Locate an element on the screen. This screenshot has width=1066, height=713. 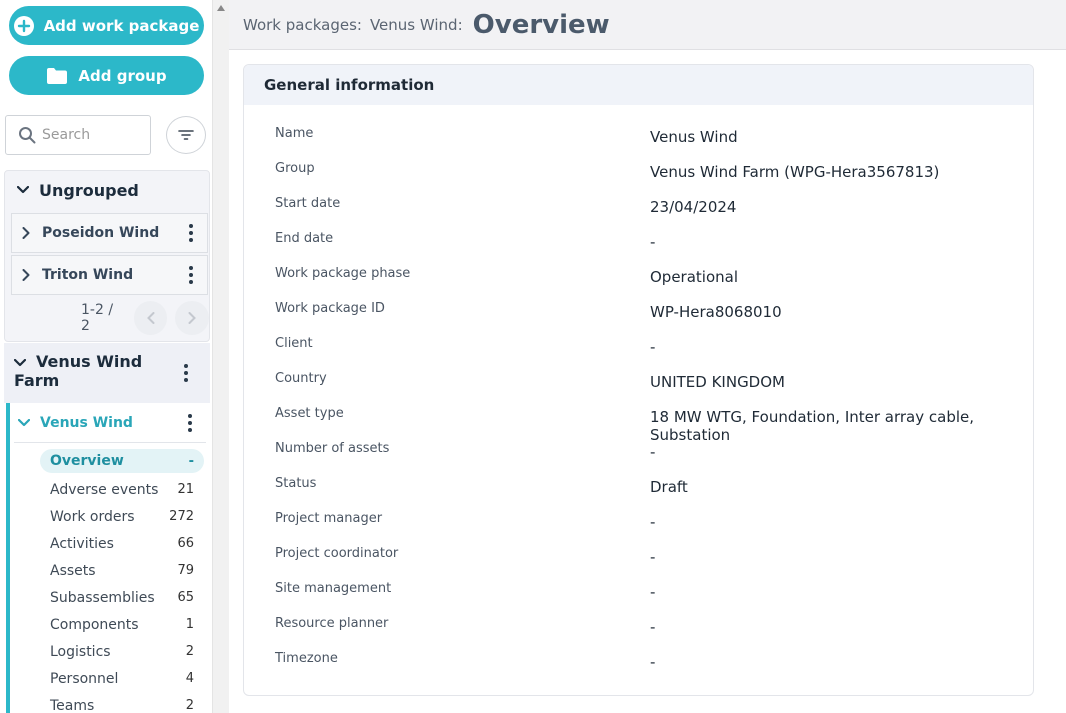
info-row: Resource planner - is located at coordinates (650, 627).